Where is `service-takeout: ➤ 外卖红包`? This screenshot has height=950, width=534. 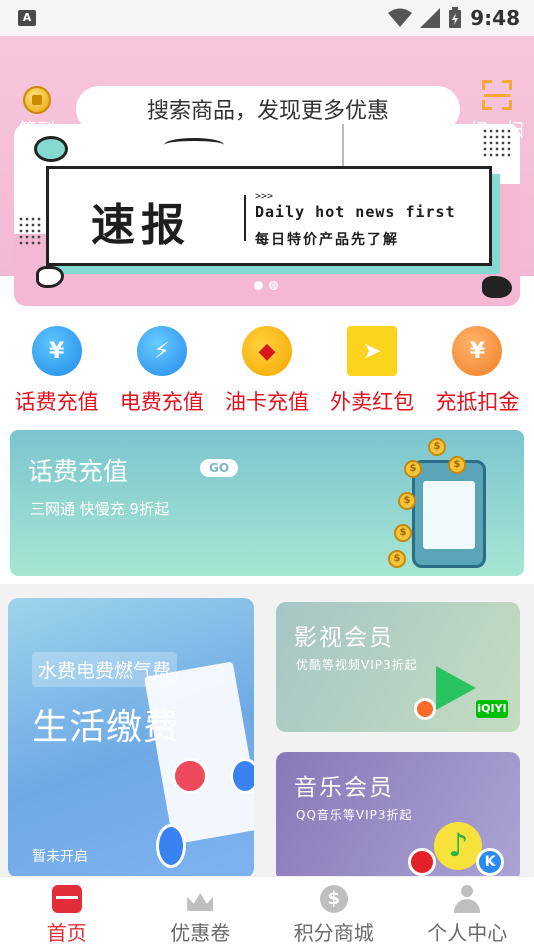
service-takeout: ➤ 外卖红包 is located at coordinates (372, 372).